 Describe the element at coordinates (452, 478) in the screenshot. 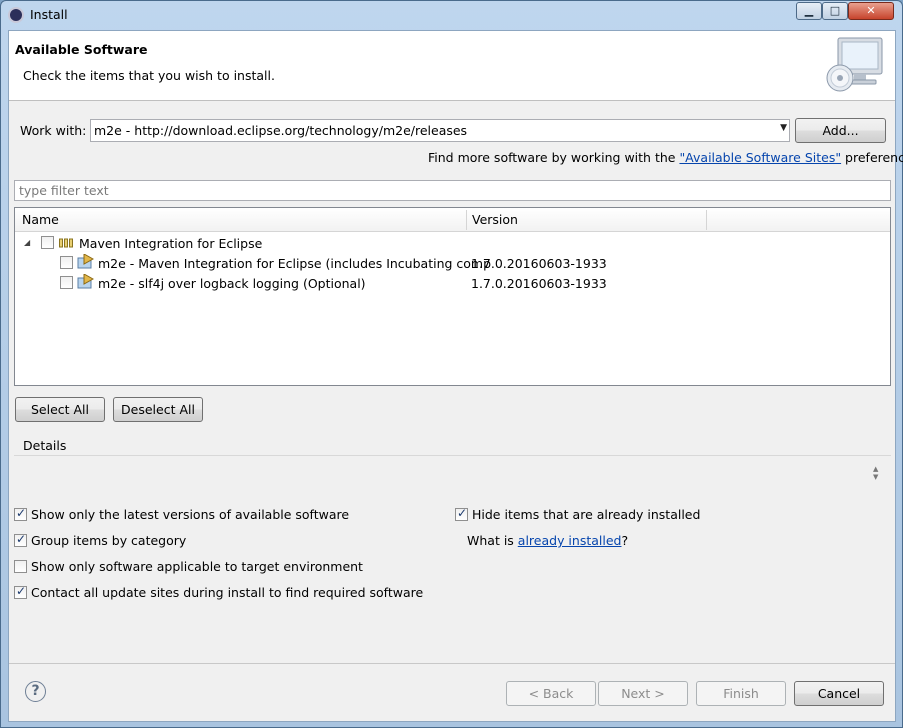

I see `details-area` at that location.